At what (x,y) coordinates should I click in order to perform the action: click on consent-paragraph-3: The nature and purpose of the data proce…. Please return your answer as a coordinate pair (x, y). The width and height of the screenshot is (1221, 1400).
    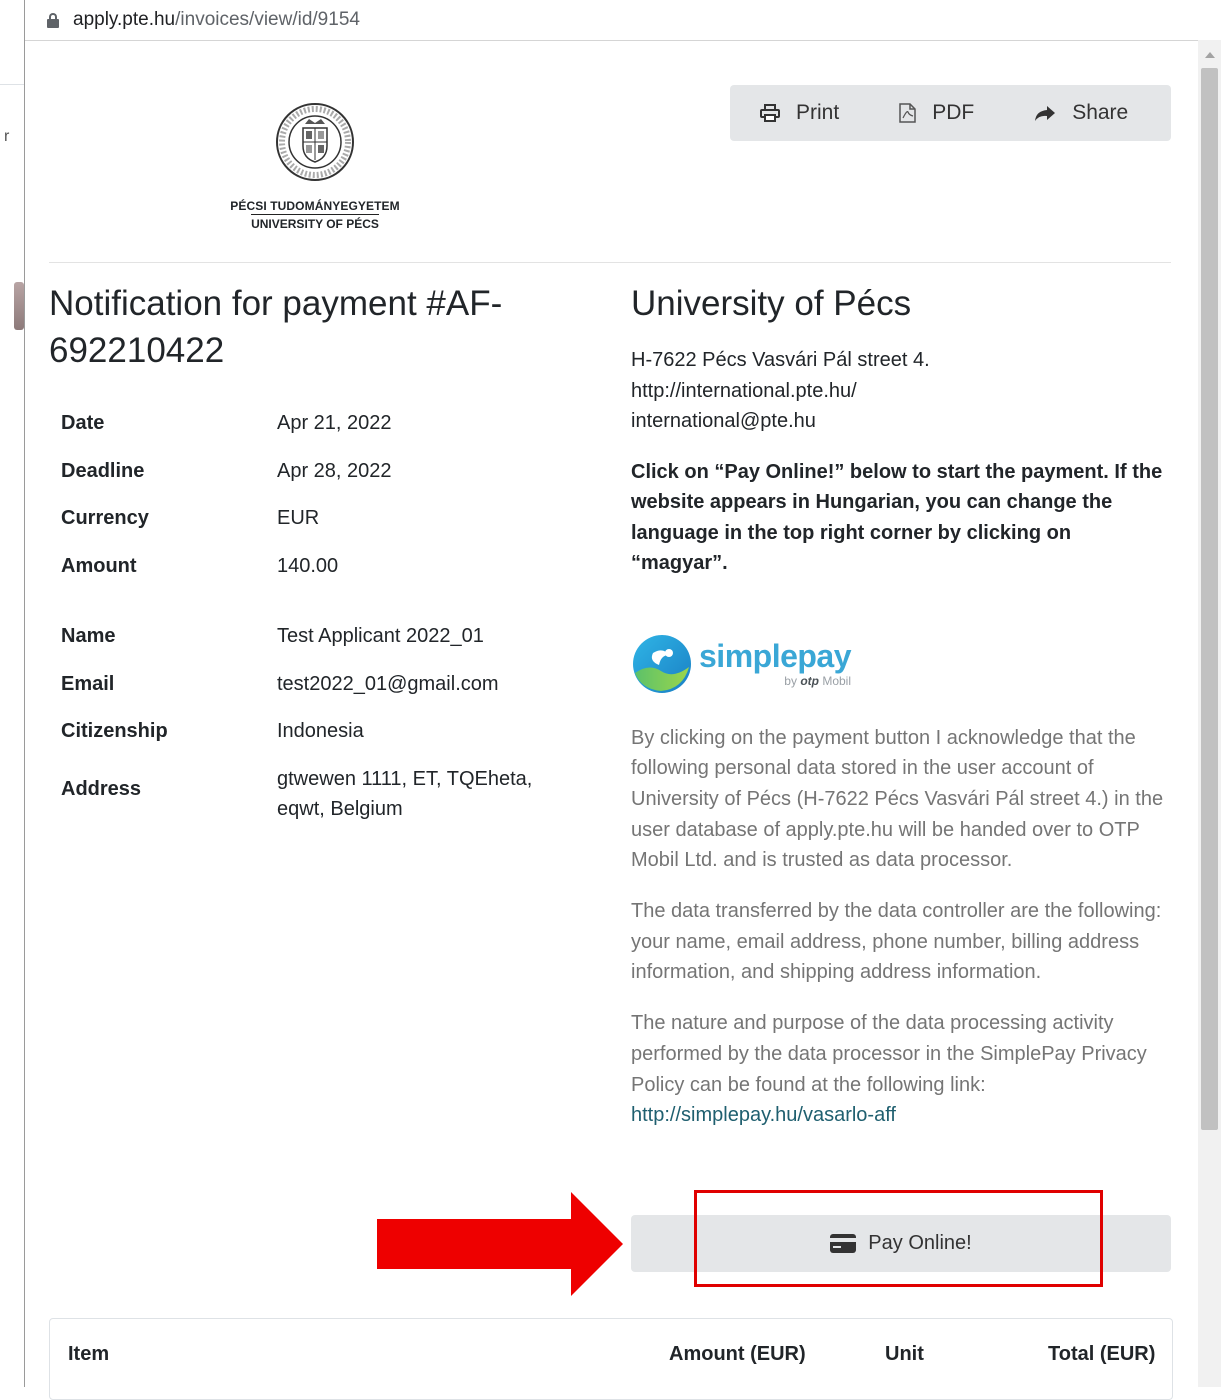
    Looking at the image, I should click on (901, 1069).